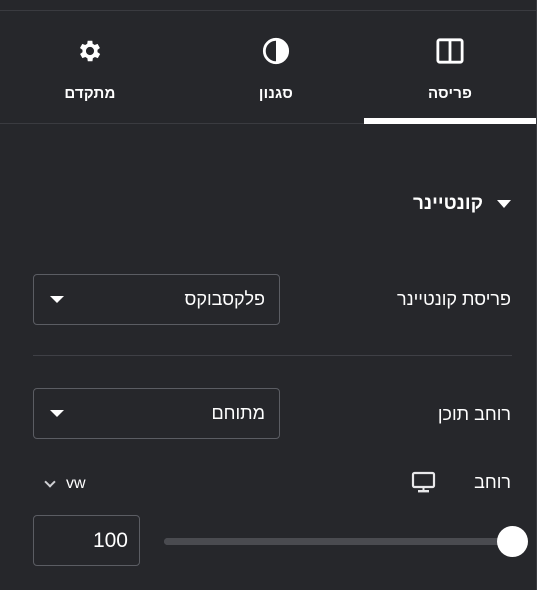 The height and width of the screenshot is (590, 537). I want to click on container-layout-select: פלקסבוקס, so click(156, 299).